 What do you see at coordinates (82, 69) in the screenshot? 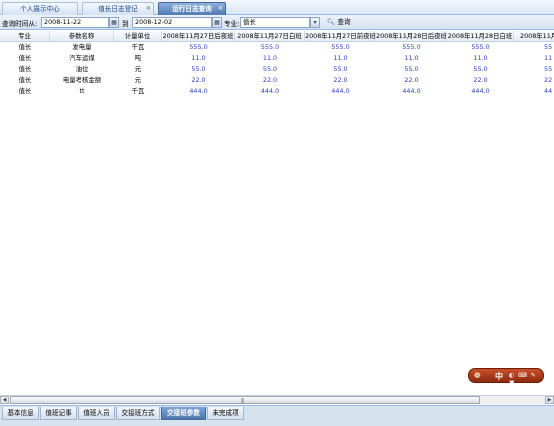
I see `cell-param-name: 油位` at bounding box center [82, 69].